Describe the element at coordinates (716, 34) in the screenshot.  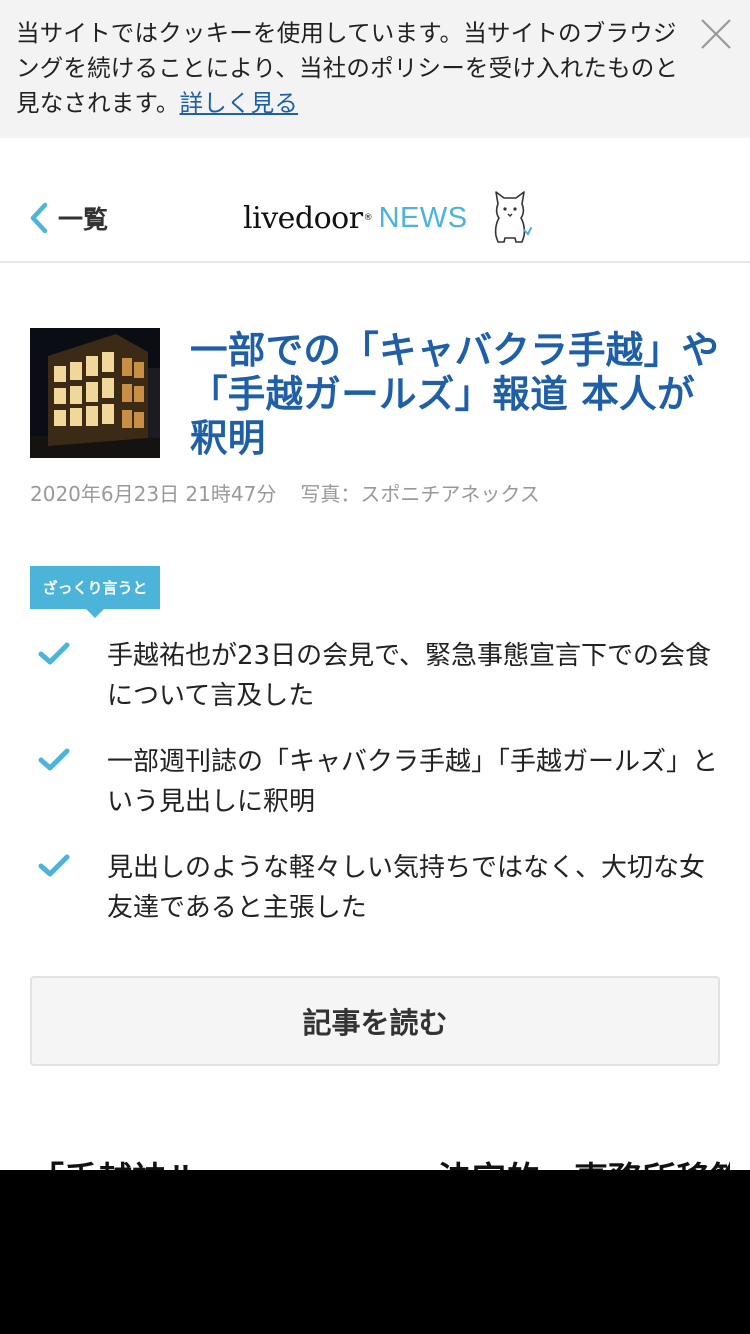
I see `close-icon` at that location.